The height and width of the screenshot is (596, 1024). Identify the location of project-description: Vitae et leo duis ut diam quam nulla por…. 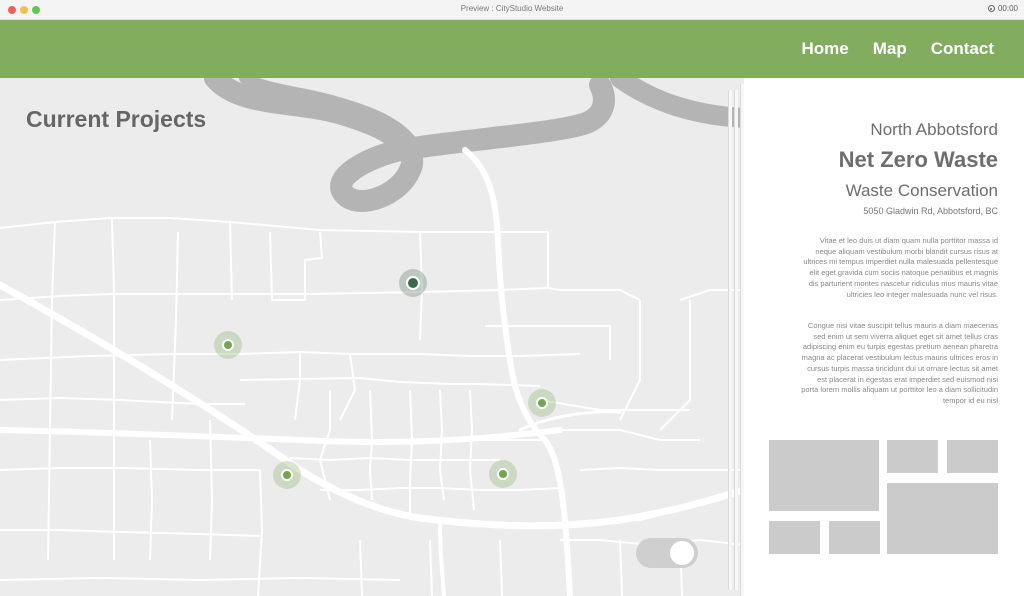
(900, 267).